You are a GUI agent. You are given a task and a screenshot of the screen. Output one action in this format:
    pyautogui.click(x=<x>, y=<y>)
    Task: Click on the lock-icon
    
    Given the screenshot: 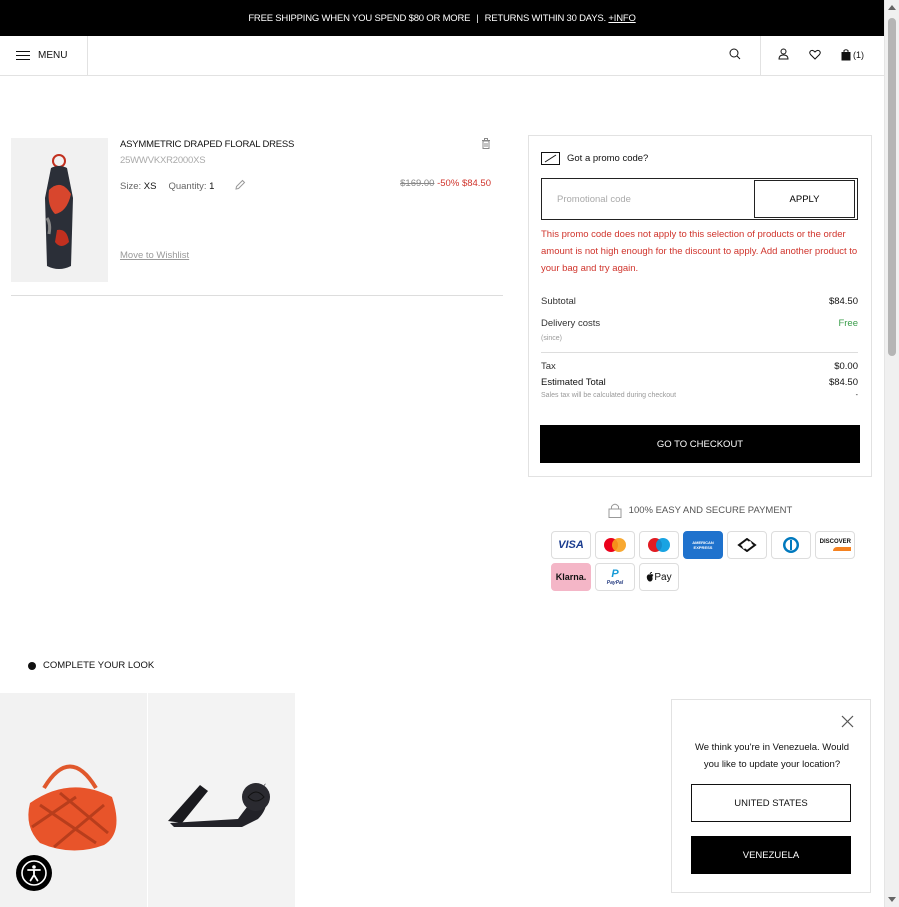 What is the action you would take?
    pyautogui.click(x=615, y=510)
    